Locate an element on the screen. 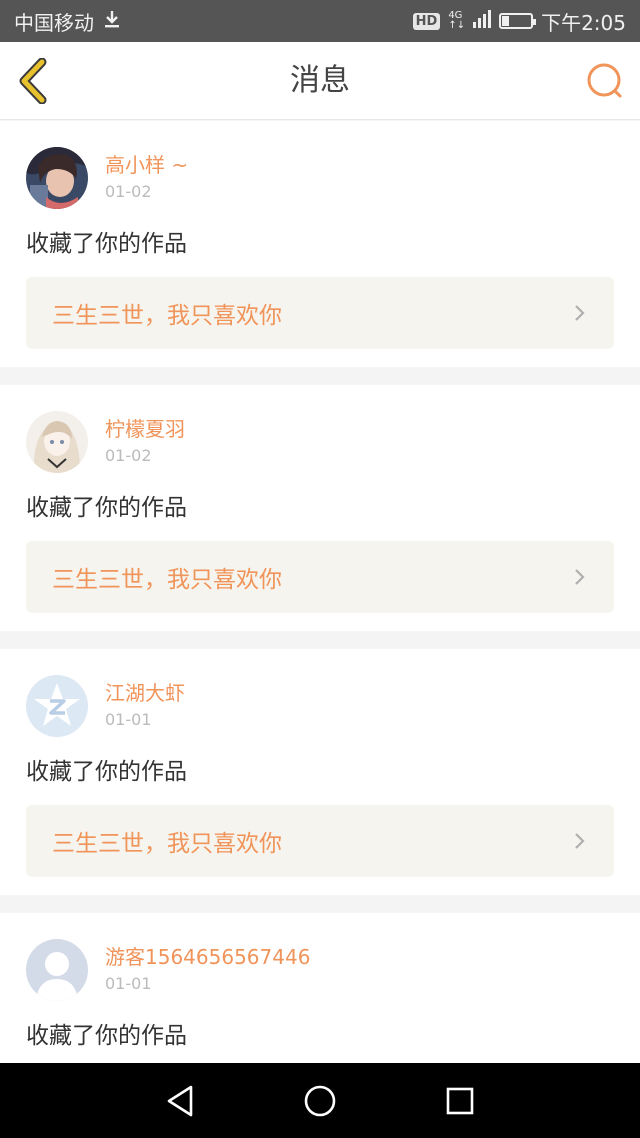 The width and height of the screenshot is (640, 1138). page-title: 消息 is located at coordinates (320, 80).